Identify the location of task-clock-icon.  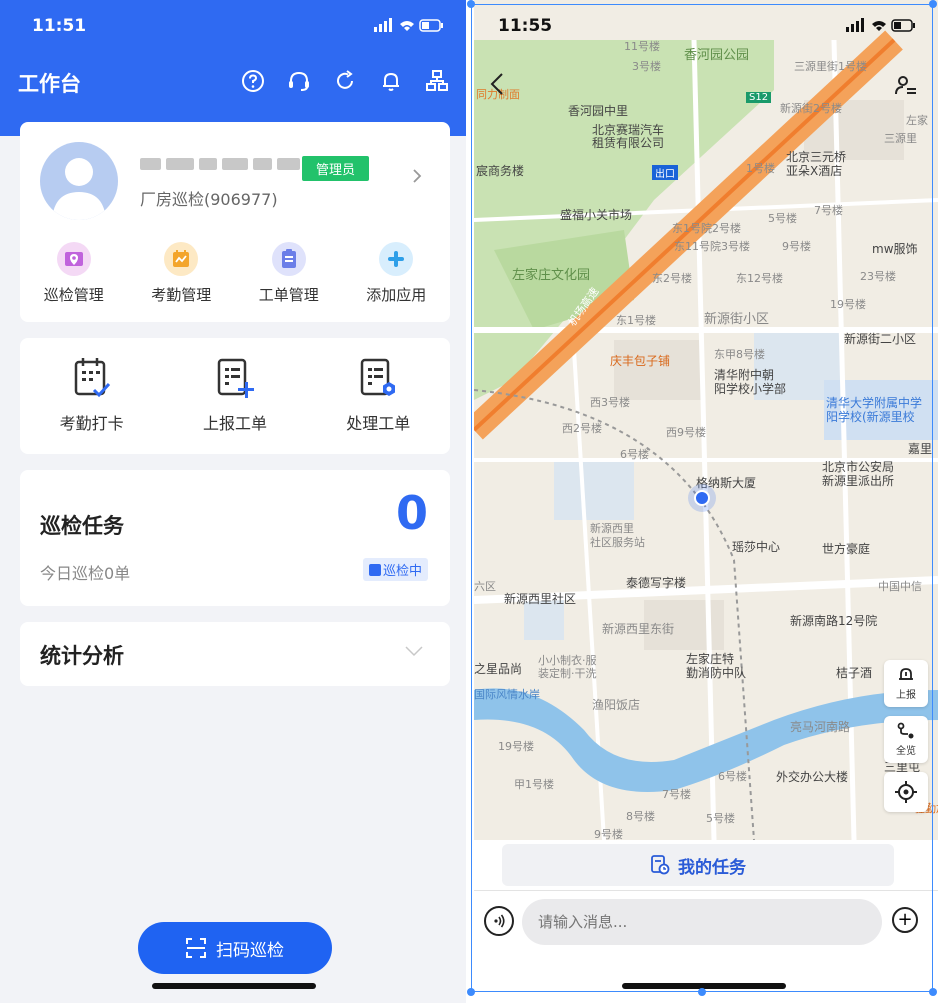
(660, 865).